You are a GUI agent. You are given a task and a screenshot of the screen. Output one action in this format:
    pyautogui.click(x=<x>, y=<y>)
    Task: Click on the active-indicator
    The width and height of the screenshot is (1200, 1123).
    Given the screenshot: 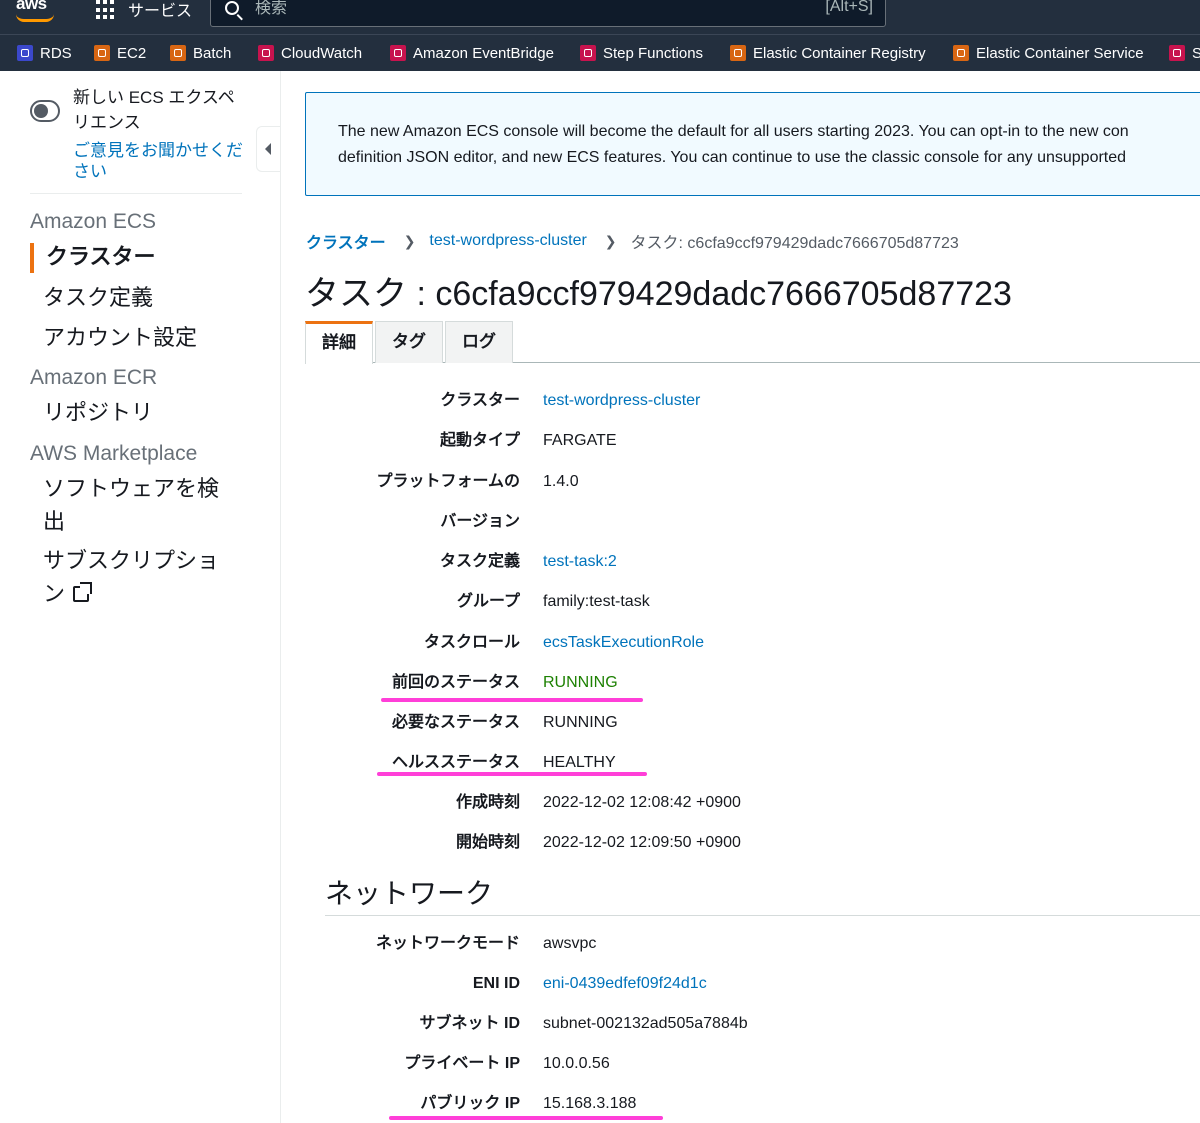 What is the action you would take?
    pyautogui.click(x=32, y=258)
    